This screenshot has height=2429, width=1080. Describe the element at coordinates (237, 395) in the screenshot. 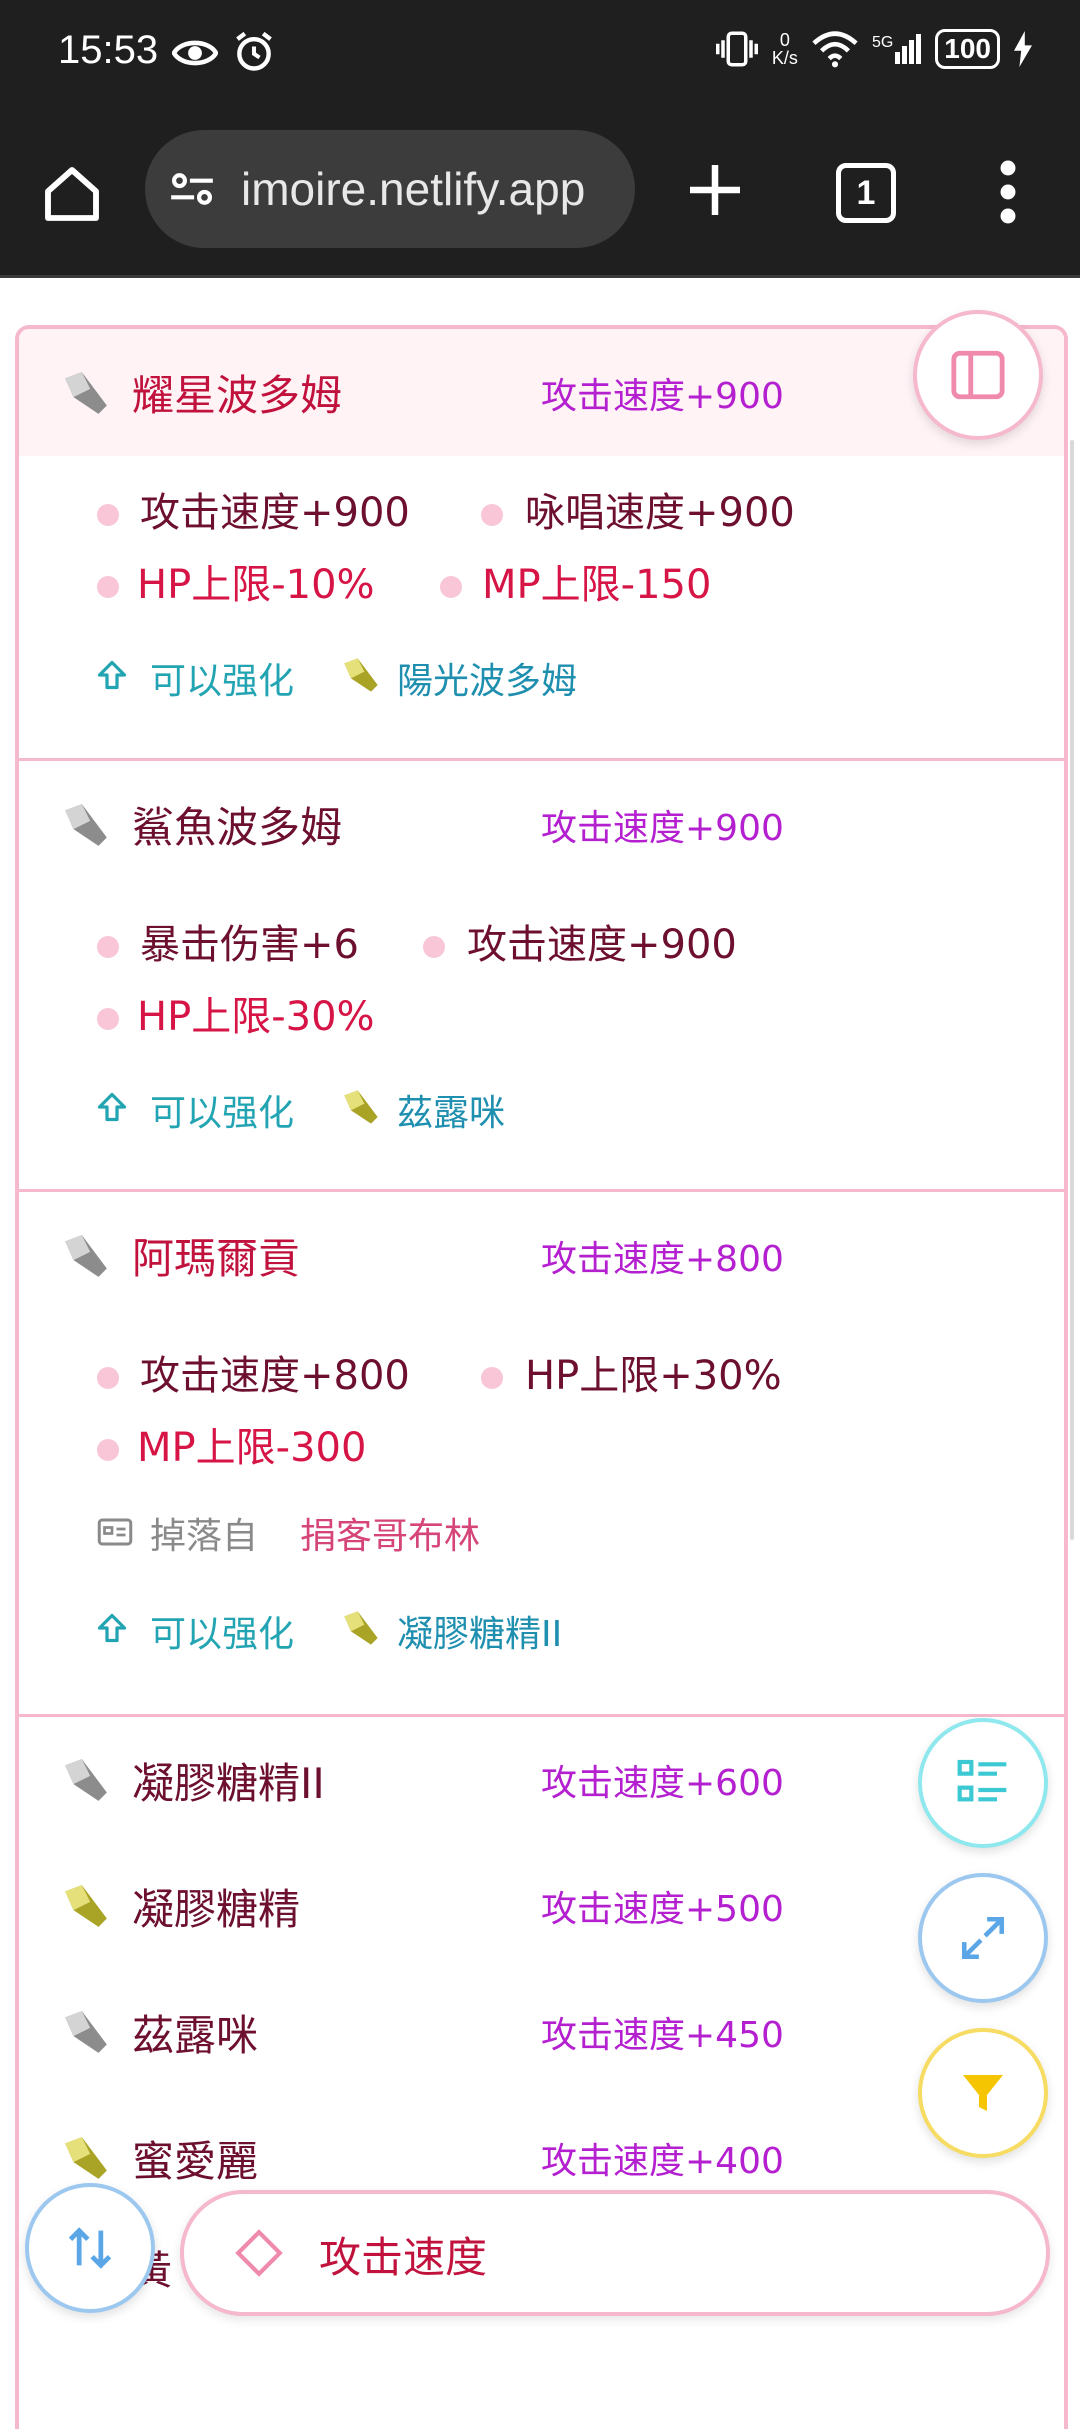

I see `item-name: 耀星波多姆` at that location.